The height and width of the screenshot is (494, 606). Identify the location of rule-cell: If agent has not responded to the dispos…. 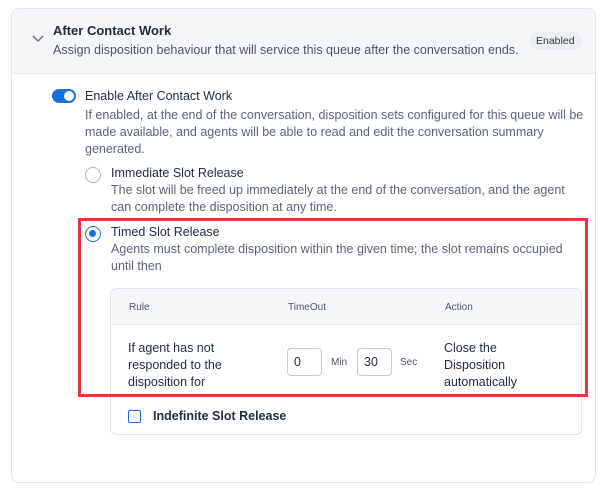
(175, 365).